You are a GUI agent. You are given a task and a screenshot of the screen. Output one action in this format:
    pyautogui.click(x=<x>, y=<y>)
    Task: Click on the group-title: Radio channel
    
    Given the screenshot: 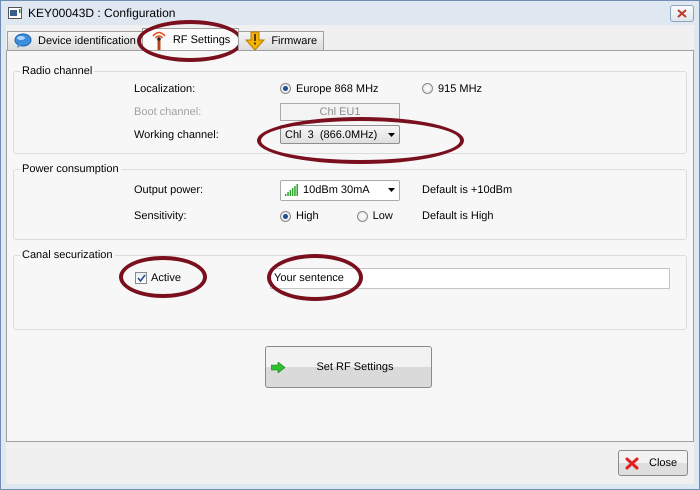 What is the action you would take?
    pyautogui.click(x=57, y=71)
    